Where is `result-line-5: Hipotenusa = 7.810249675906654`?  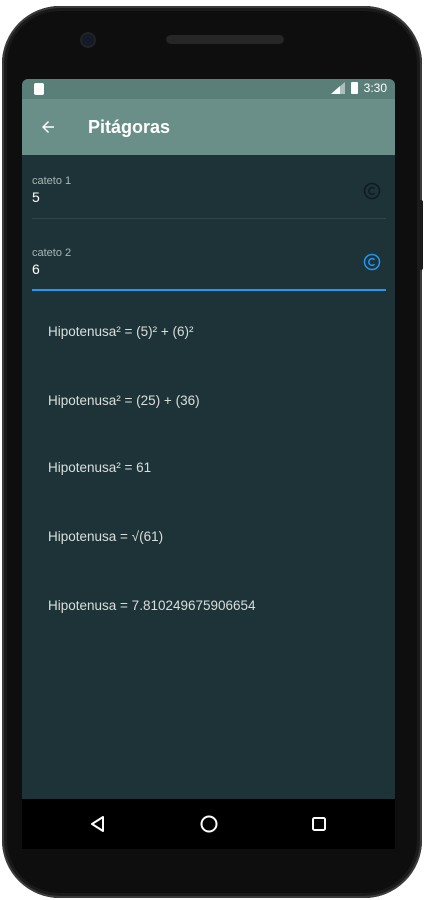 result-line-5: Hipotenusa = 7.810249675906654 is located at coordinates (152, 605).